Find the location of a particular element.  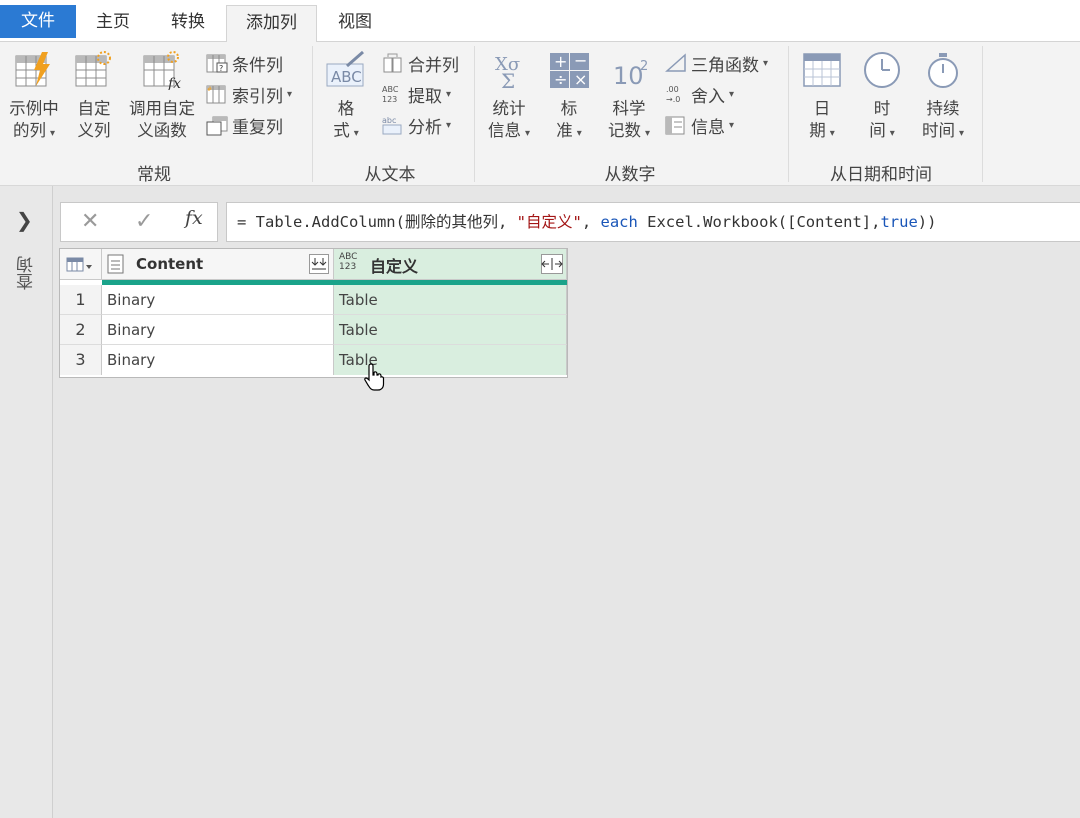

trigonometry-label: 三角函数 is located at coordinates (725, 65).